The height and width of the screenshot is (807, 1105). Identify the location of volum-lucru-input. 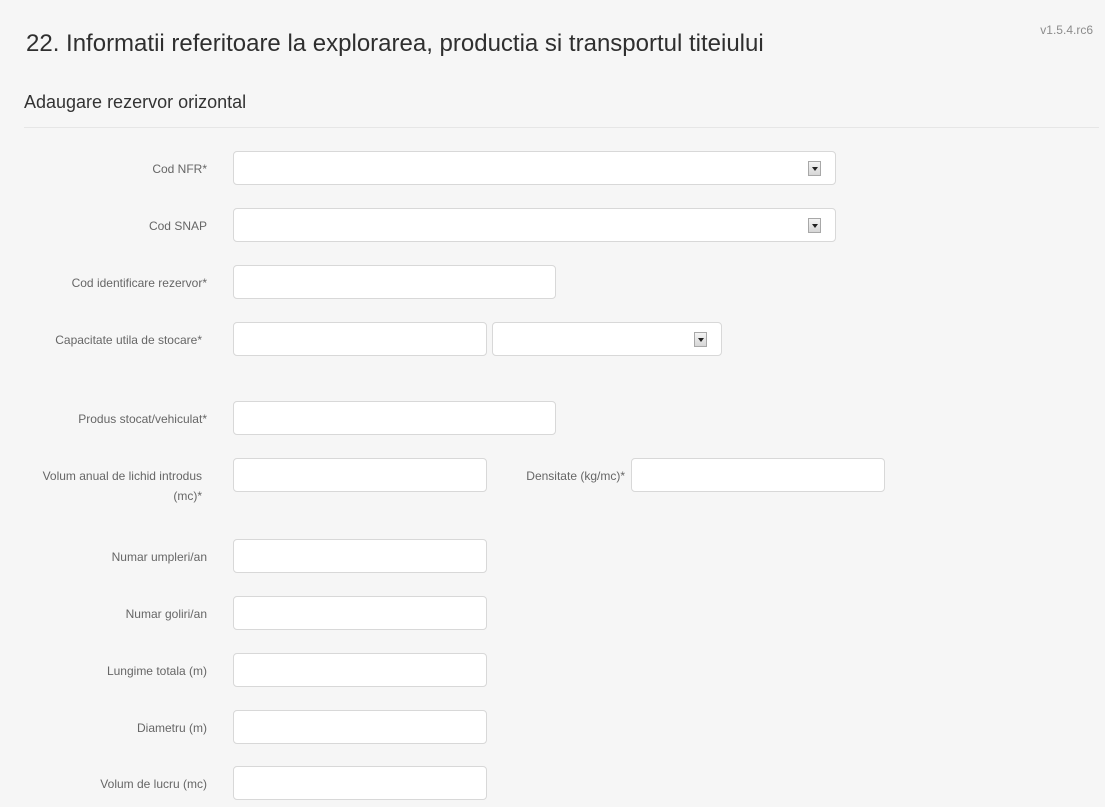
(360, 783).